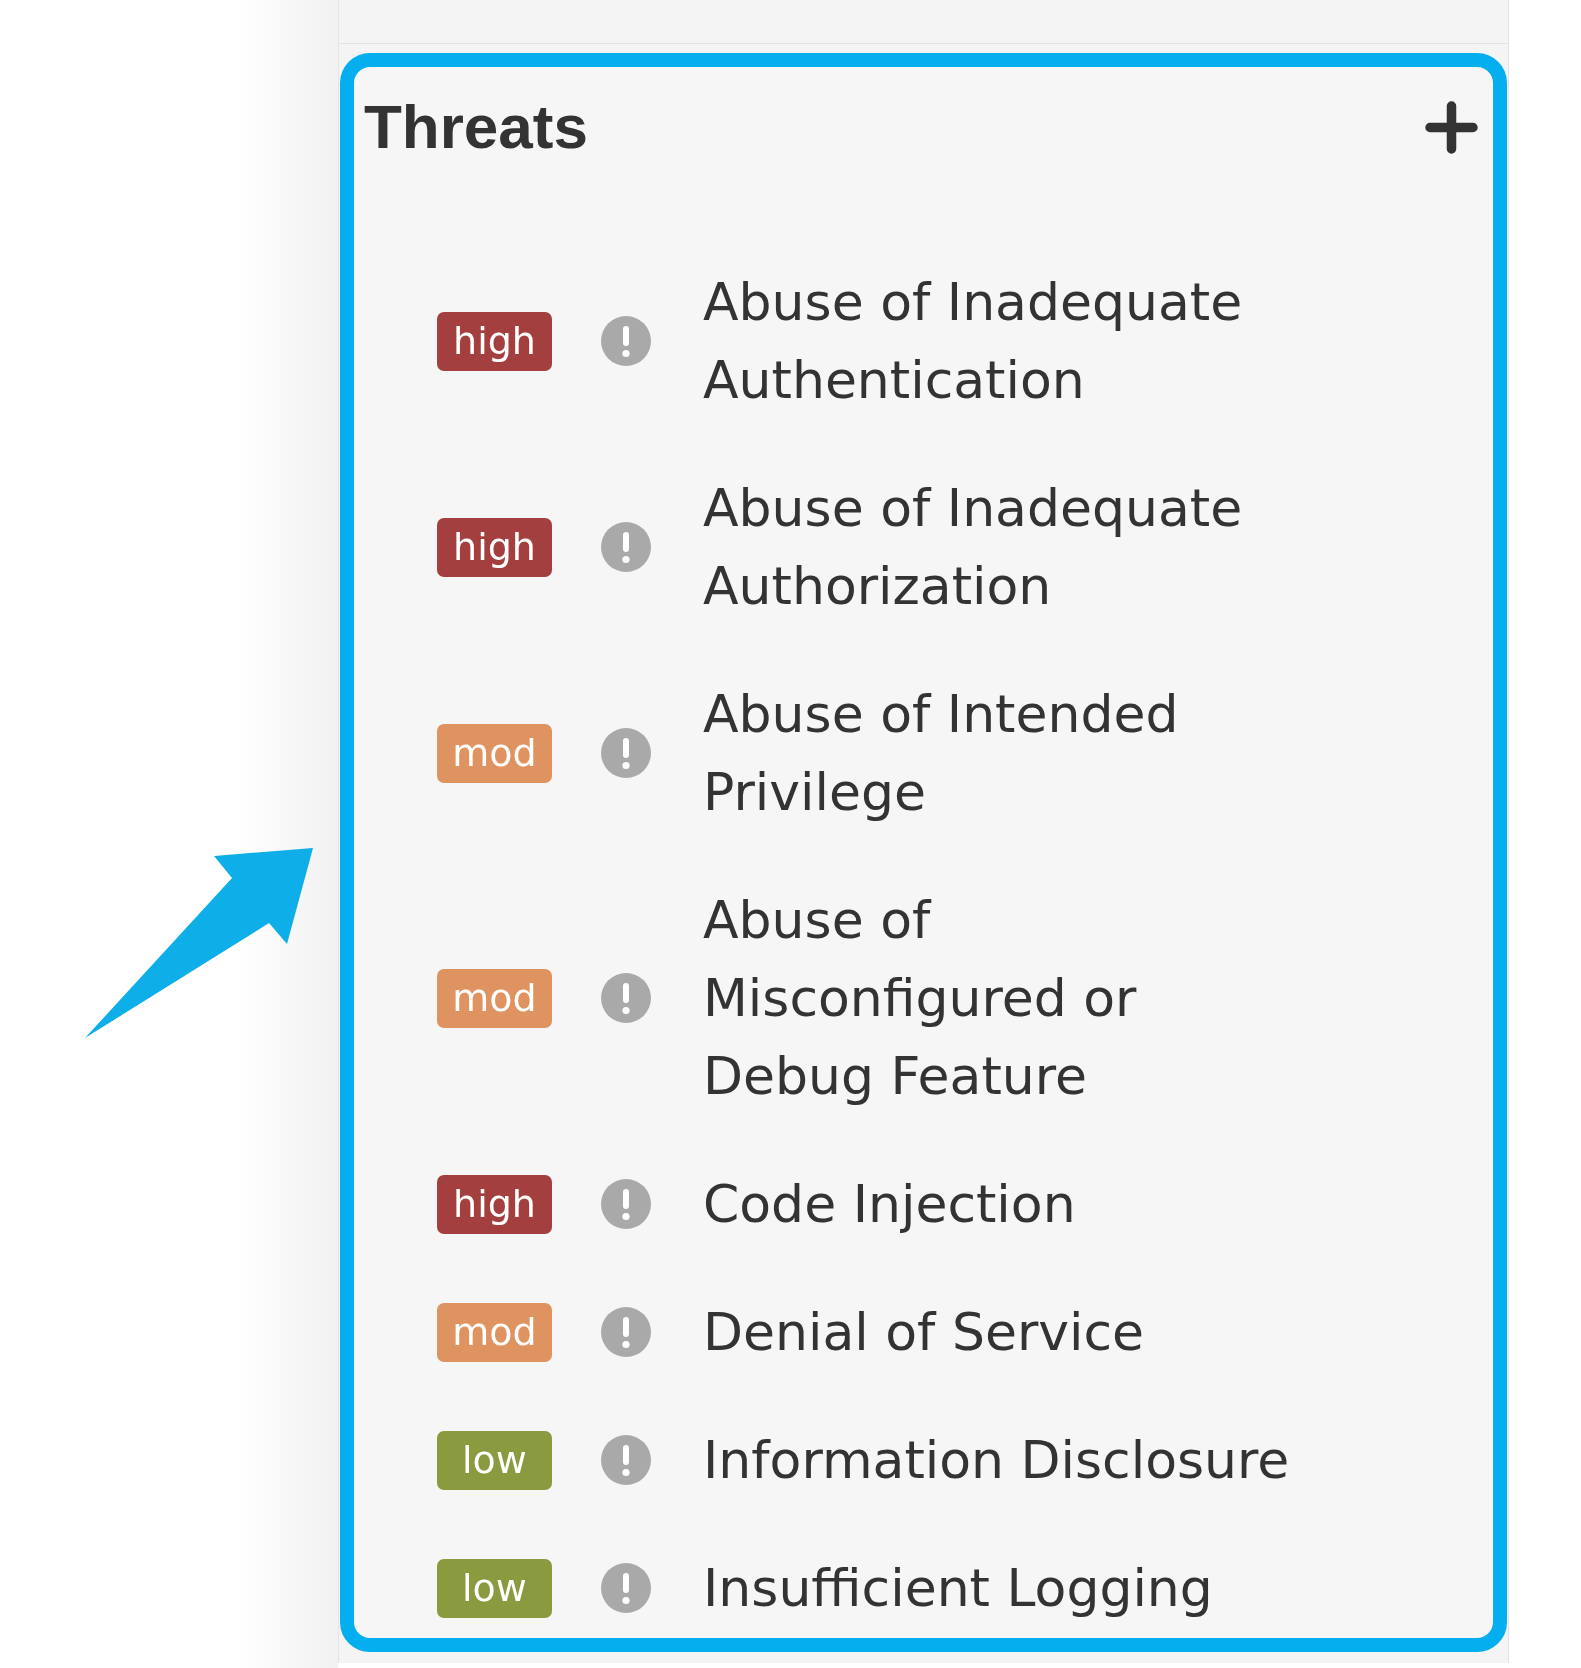 The image size is (1581, 1668). Describe the element at coordinates (890, 1204) in the screenshot. I see `threat-name: Code Injection` at that location.